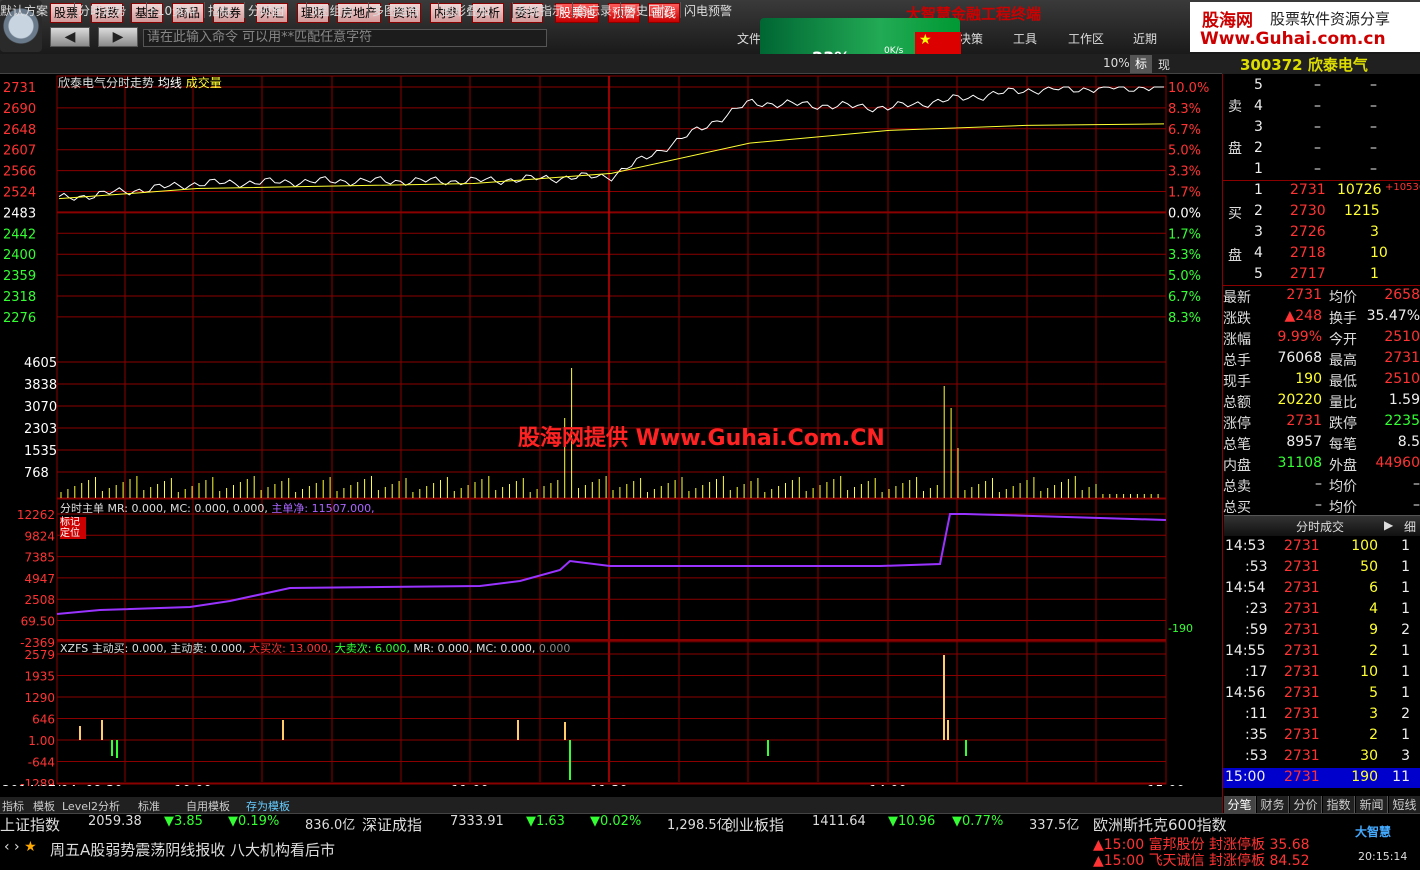 The height and width of the screenshot is (870, 1420). Describe the element at coordinates (39, 558) in the screenshot. I see `ind1-tick: 7385` at that location.